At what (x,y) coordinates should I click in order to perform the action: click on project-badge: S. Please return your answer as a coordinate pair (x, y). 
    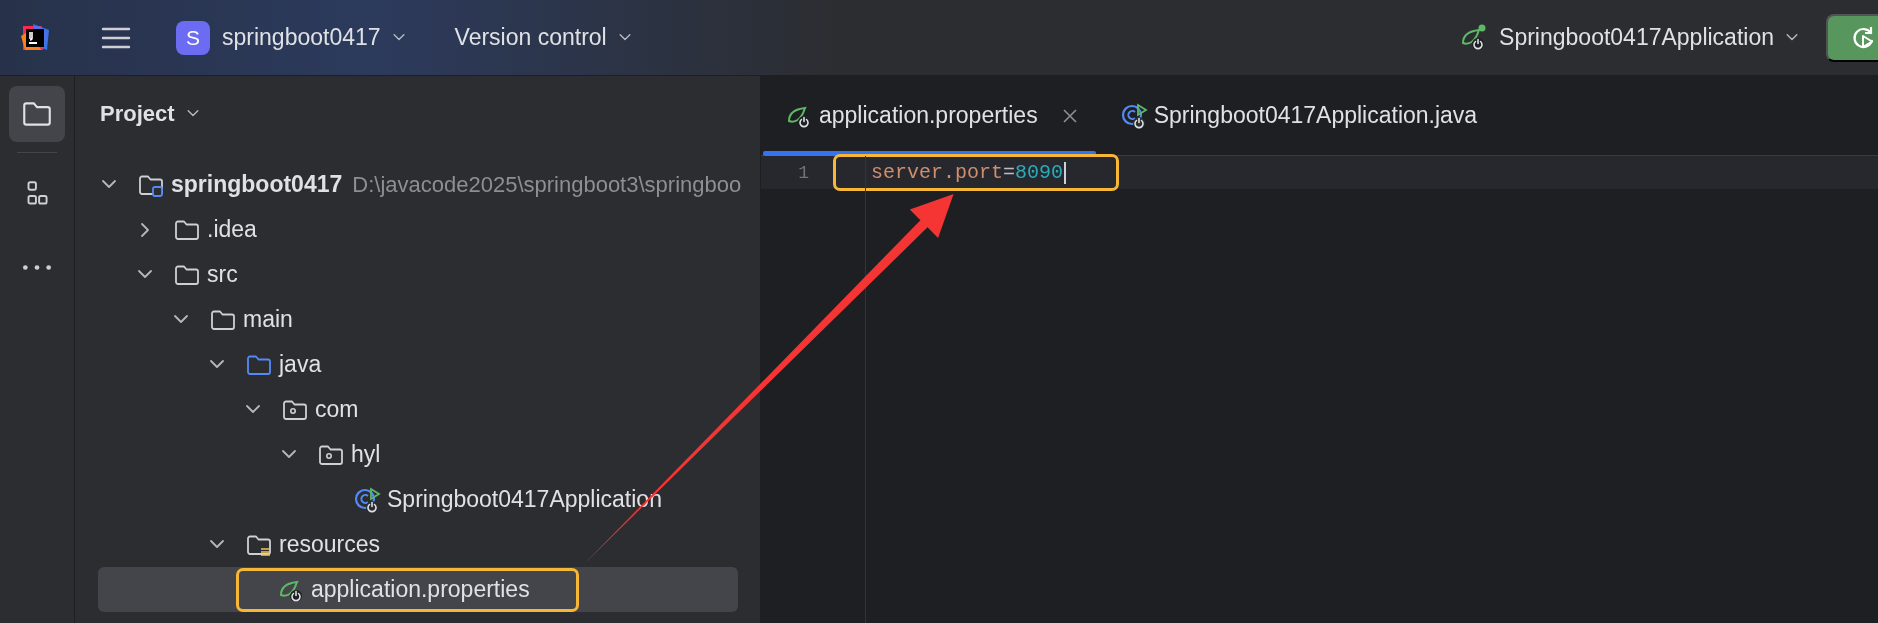
    Looking at the image, I should click on (193, 37).